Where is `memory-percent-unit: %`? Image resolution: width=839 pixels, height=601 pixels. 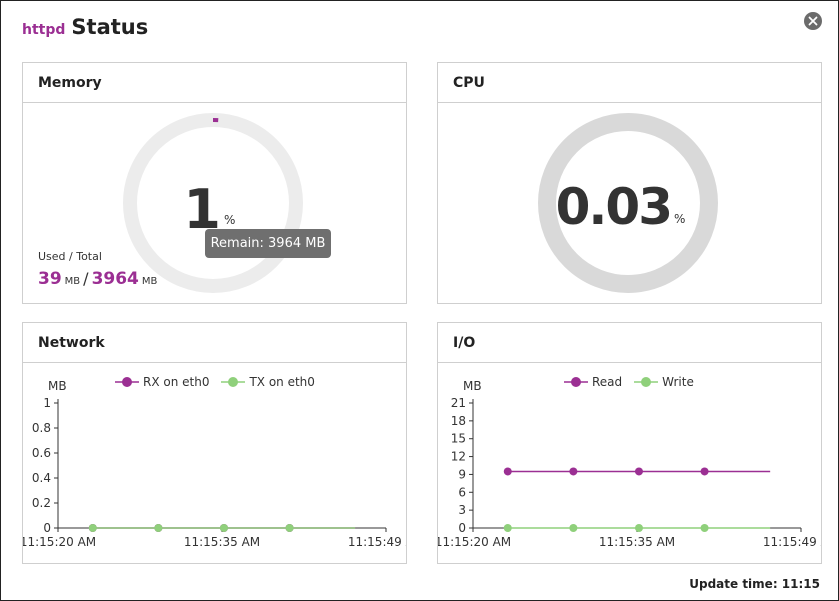
memory-percent-unit: % is located at coordinates (229, 220).